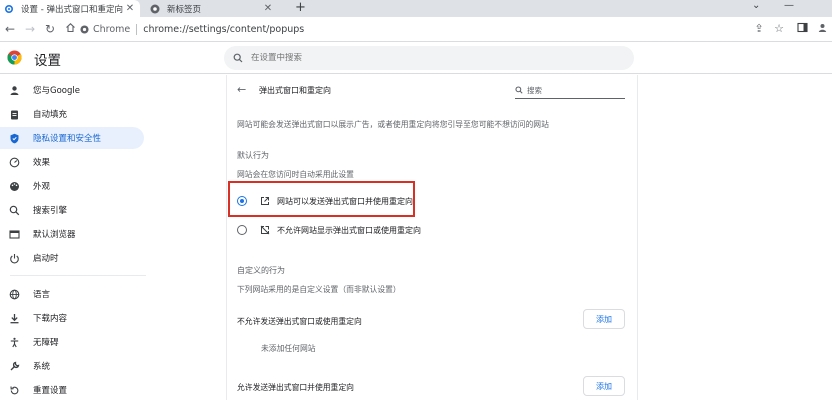 Image resolution: width=832 pixels, height=401 pixels. I want to click on share-icon: ⇪, so click(759, 29).